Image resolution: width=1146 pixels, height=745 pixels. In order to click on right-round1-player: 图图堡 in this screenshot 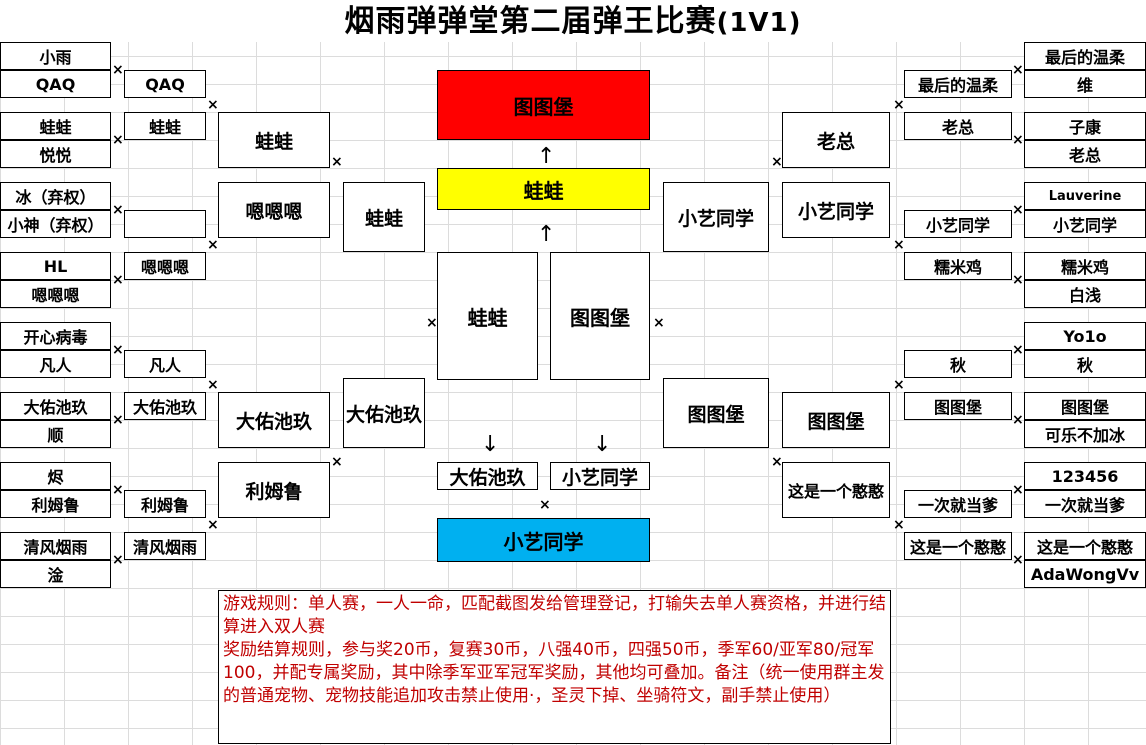, I will do `click(1085, 406)`.